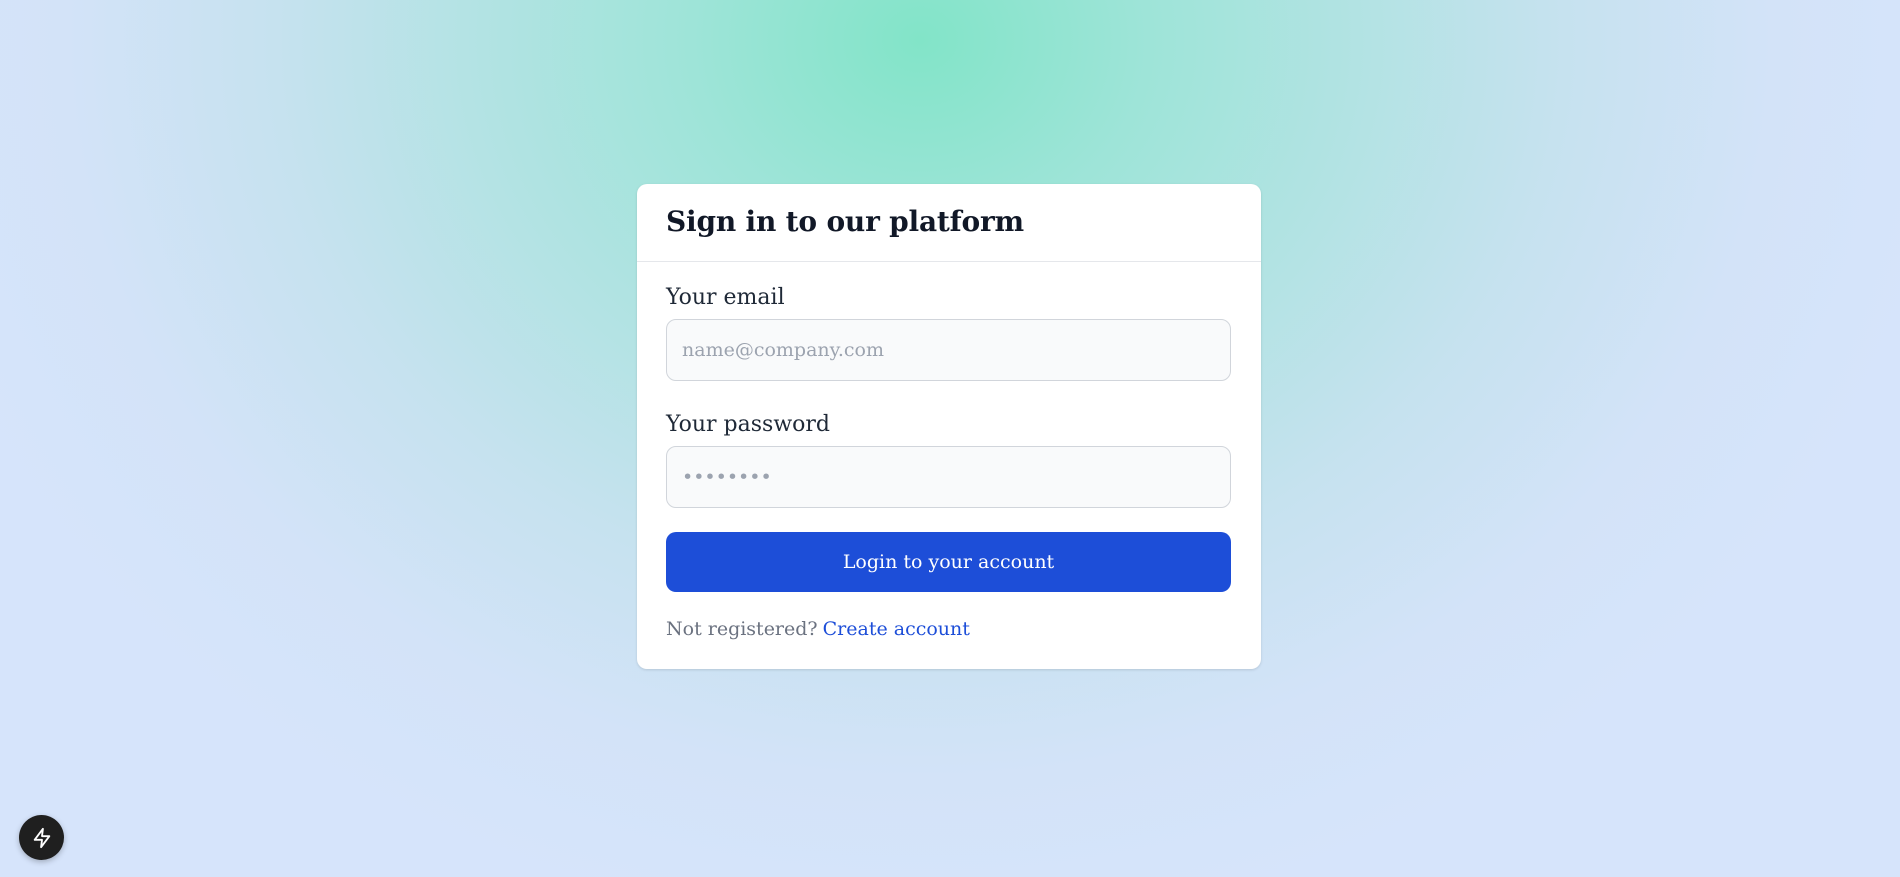 This screenshot has width=1900, height=877. I want to click on password-field, so click(948, 477).